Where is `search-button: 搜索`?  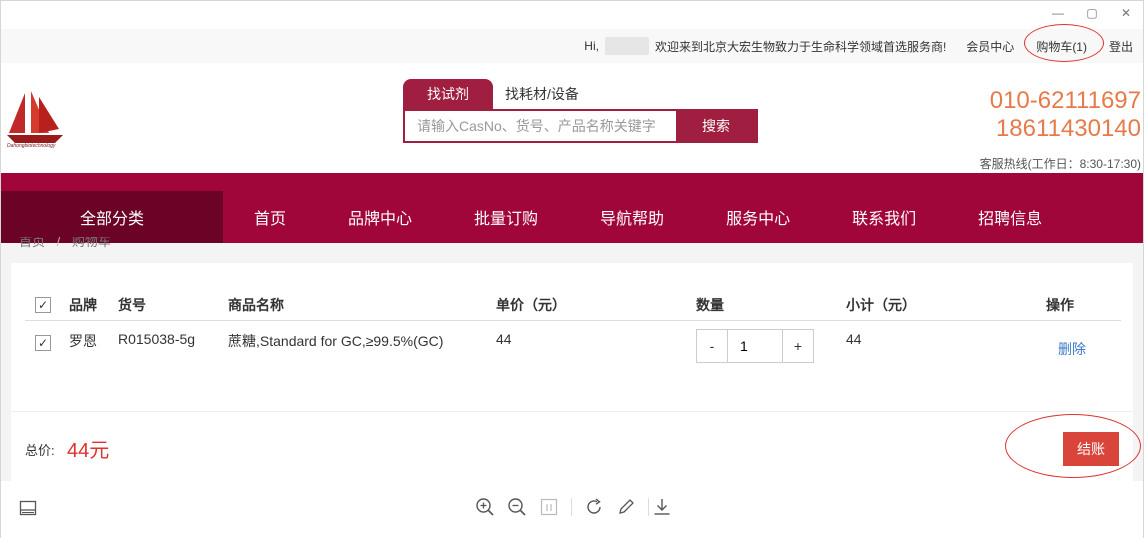
search-button: 搜索 is located at coordinates (716, 126).